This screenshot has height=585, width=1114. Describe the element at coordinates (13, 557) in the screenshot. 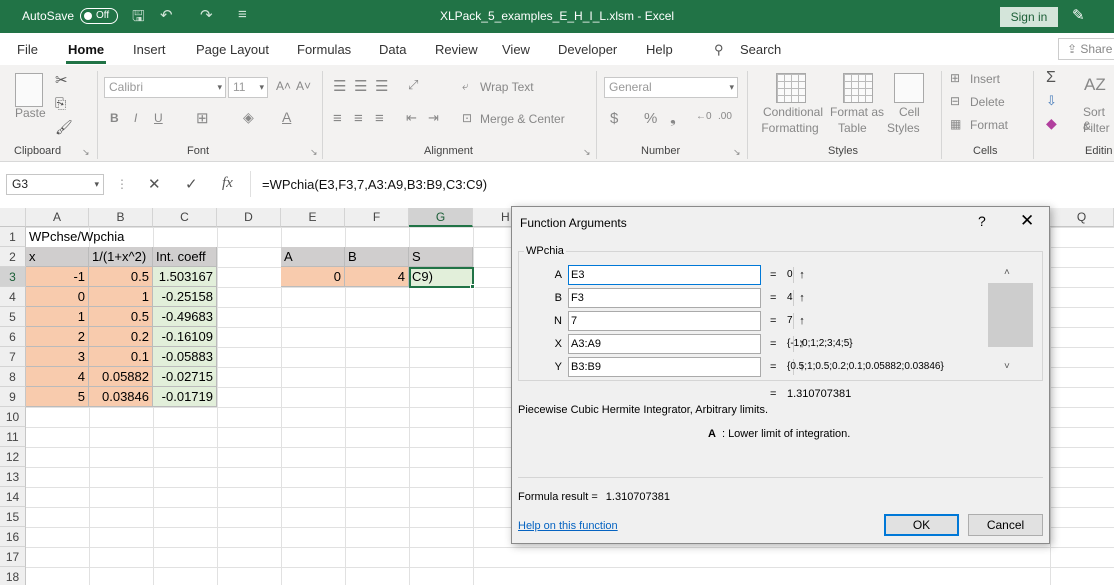

I see `row-header: 17` at that location.